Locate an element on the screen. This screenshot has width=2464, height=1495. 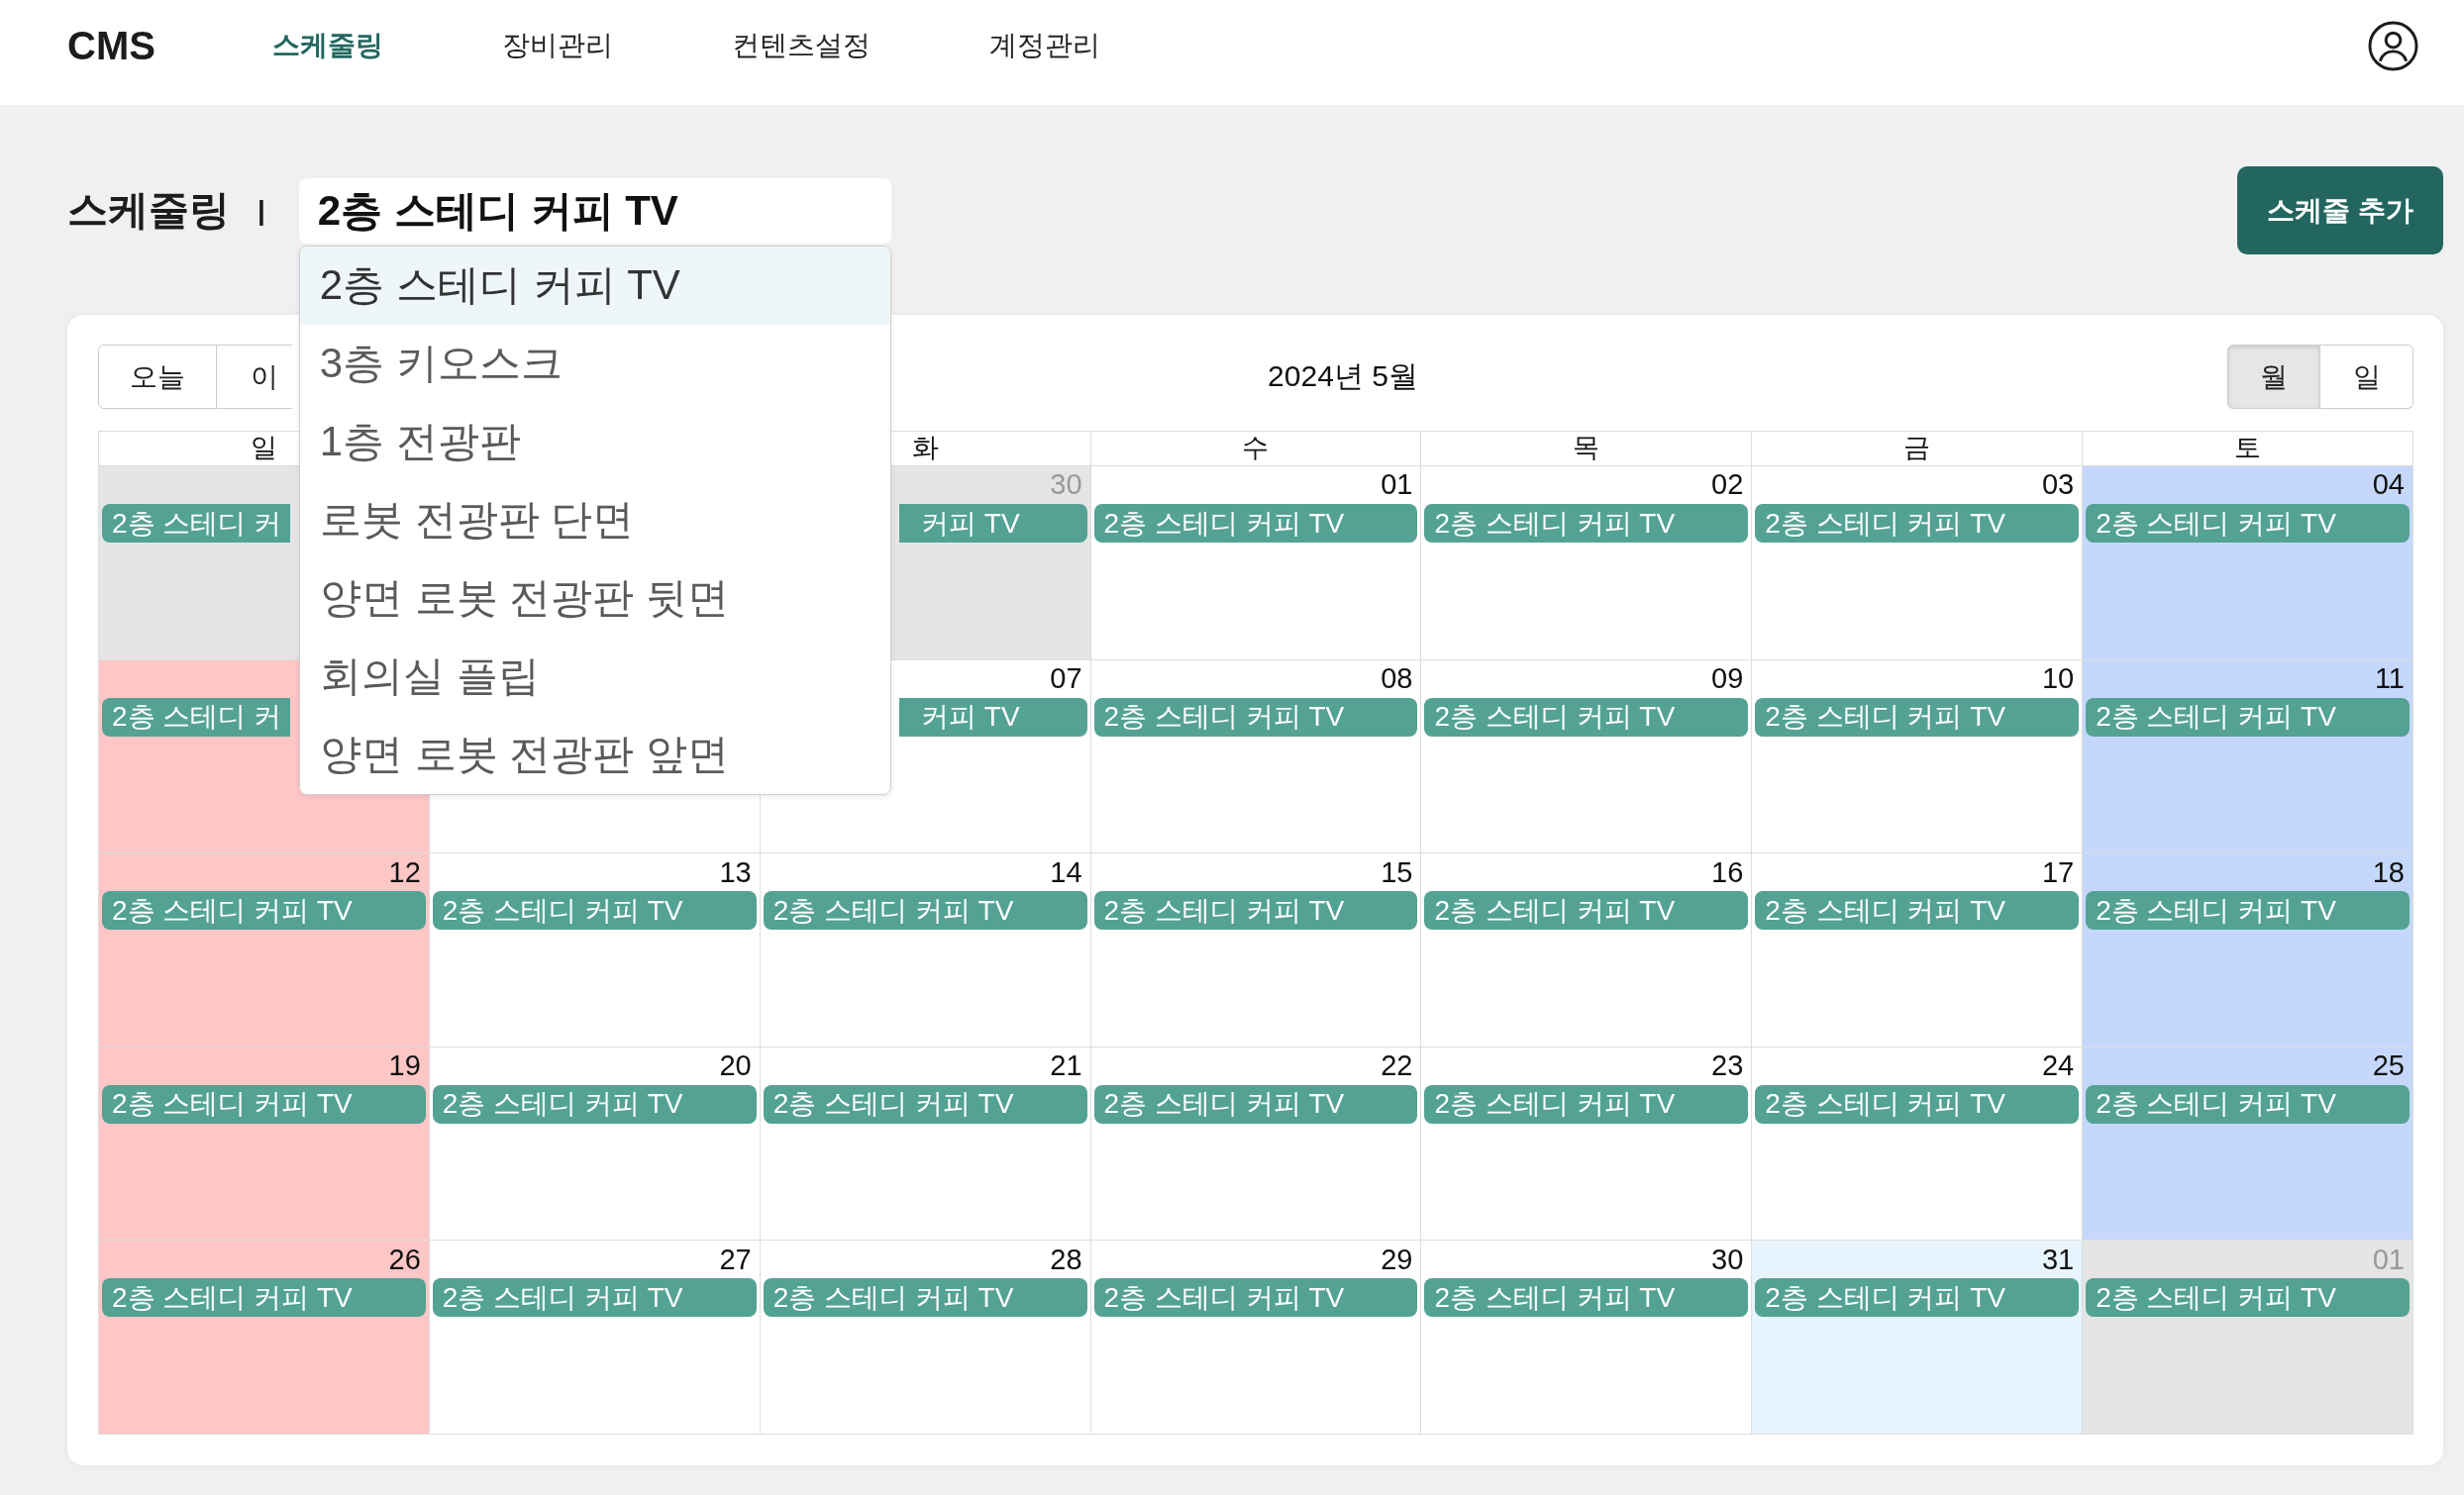
date-number: 19 is located at coordinates (405, 1066).